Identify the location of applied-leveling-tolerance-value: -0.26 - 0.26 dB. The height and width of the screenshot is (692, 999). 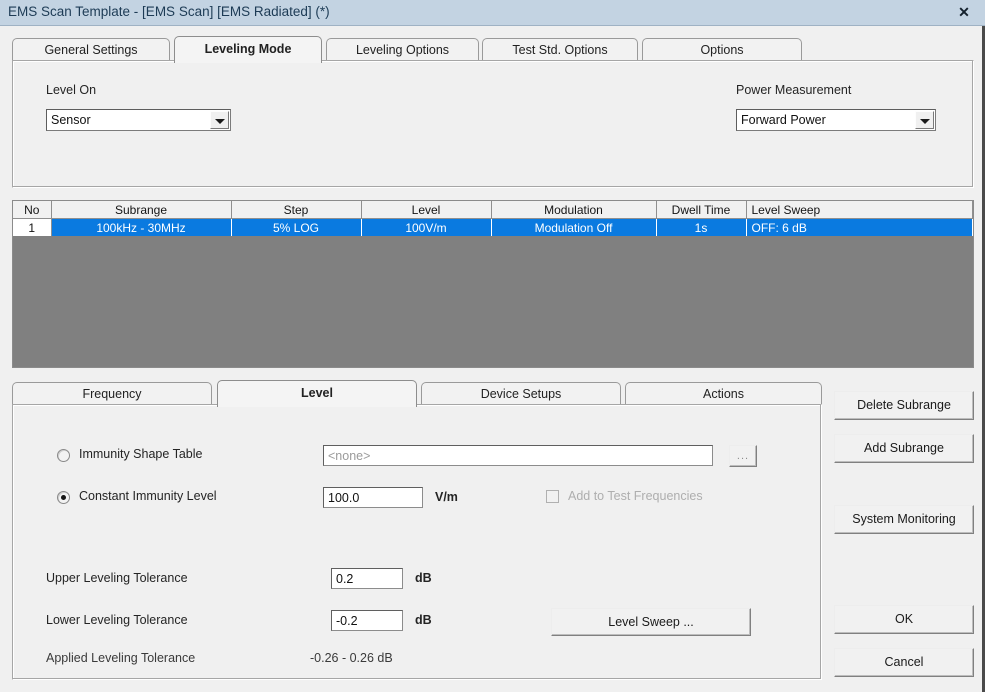
(351, 658).